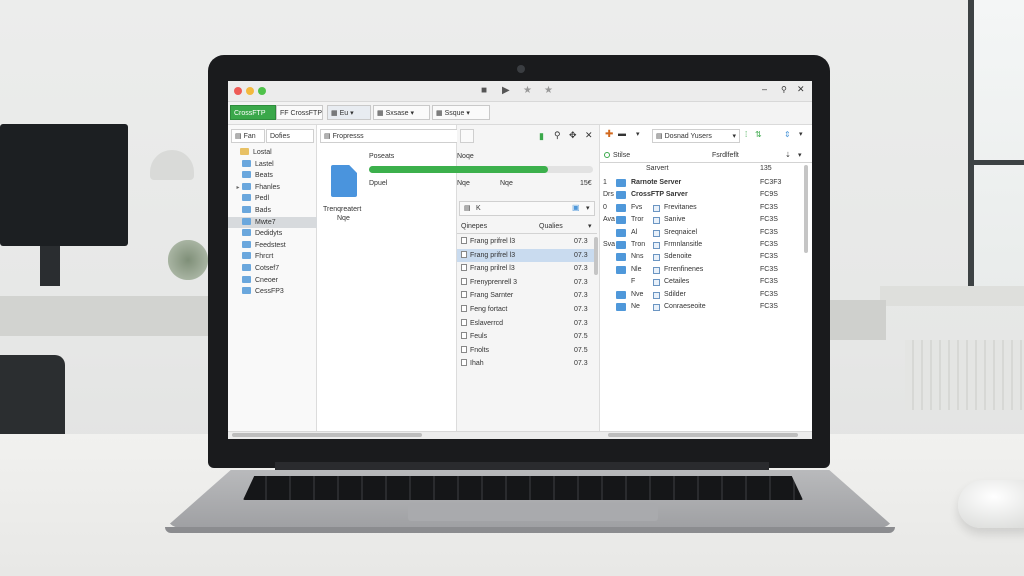 The height and width of the screenshot is (576, 1024). Describe the element at coordinates (527, 296) in the screenshot. I see `queue-row: Frang Sarnter 07.3` at that location.